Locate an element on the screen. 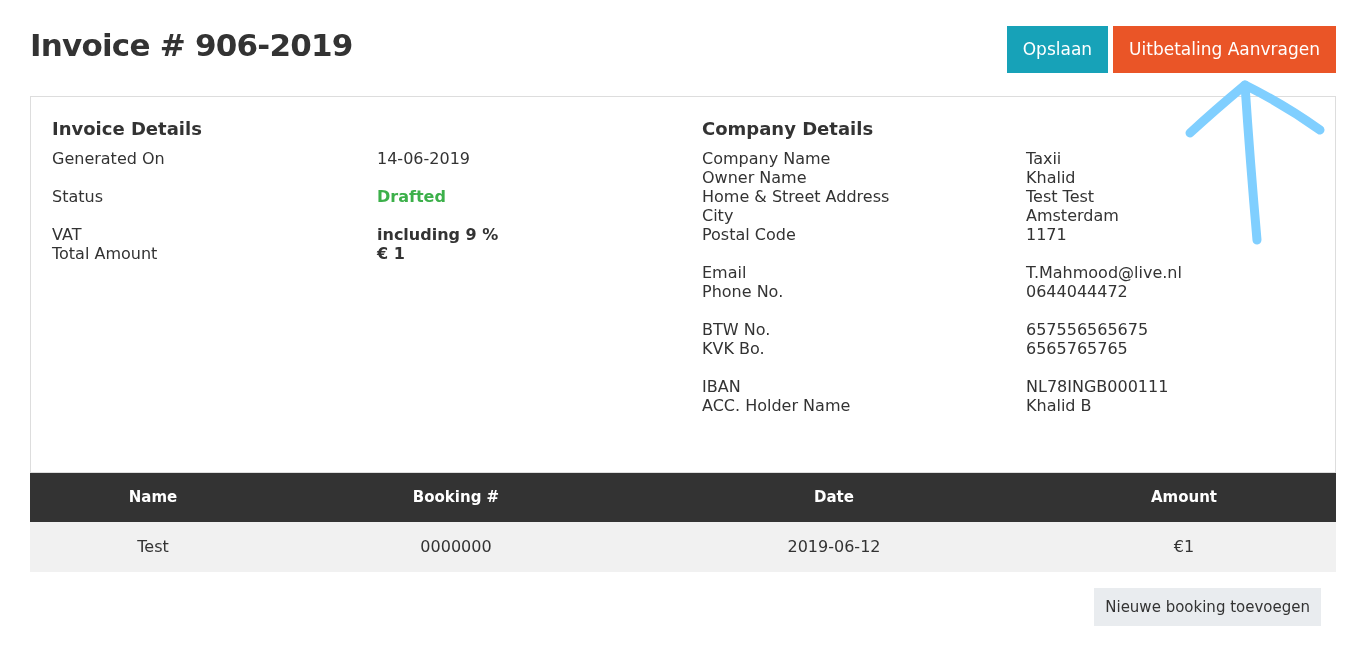 This screenshot has width=1366, height=666. field-value: 0644044472 is located at coordinates (1077, 291).